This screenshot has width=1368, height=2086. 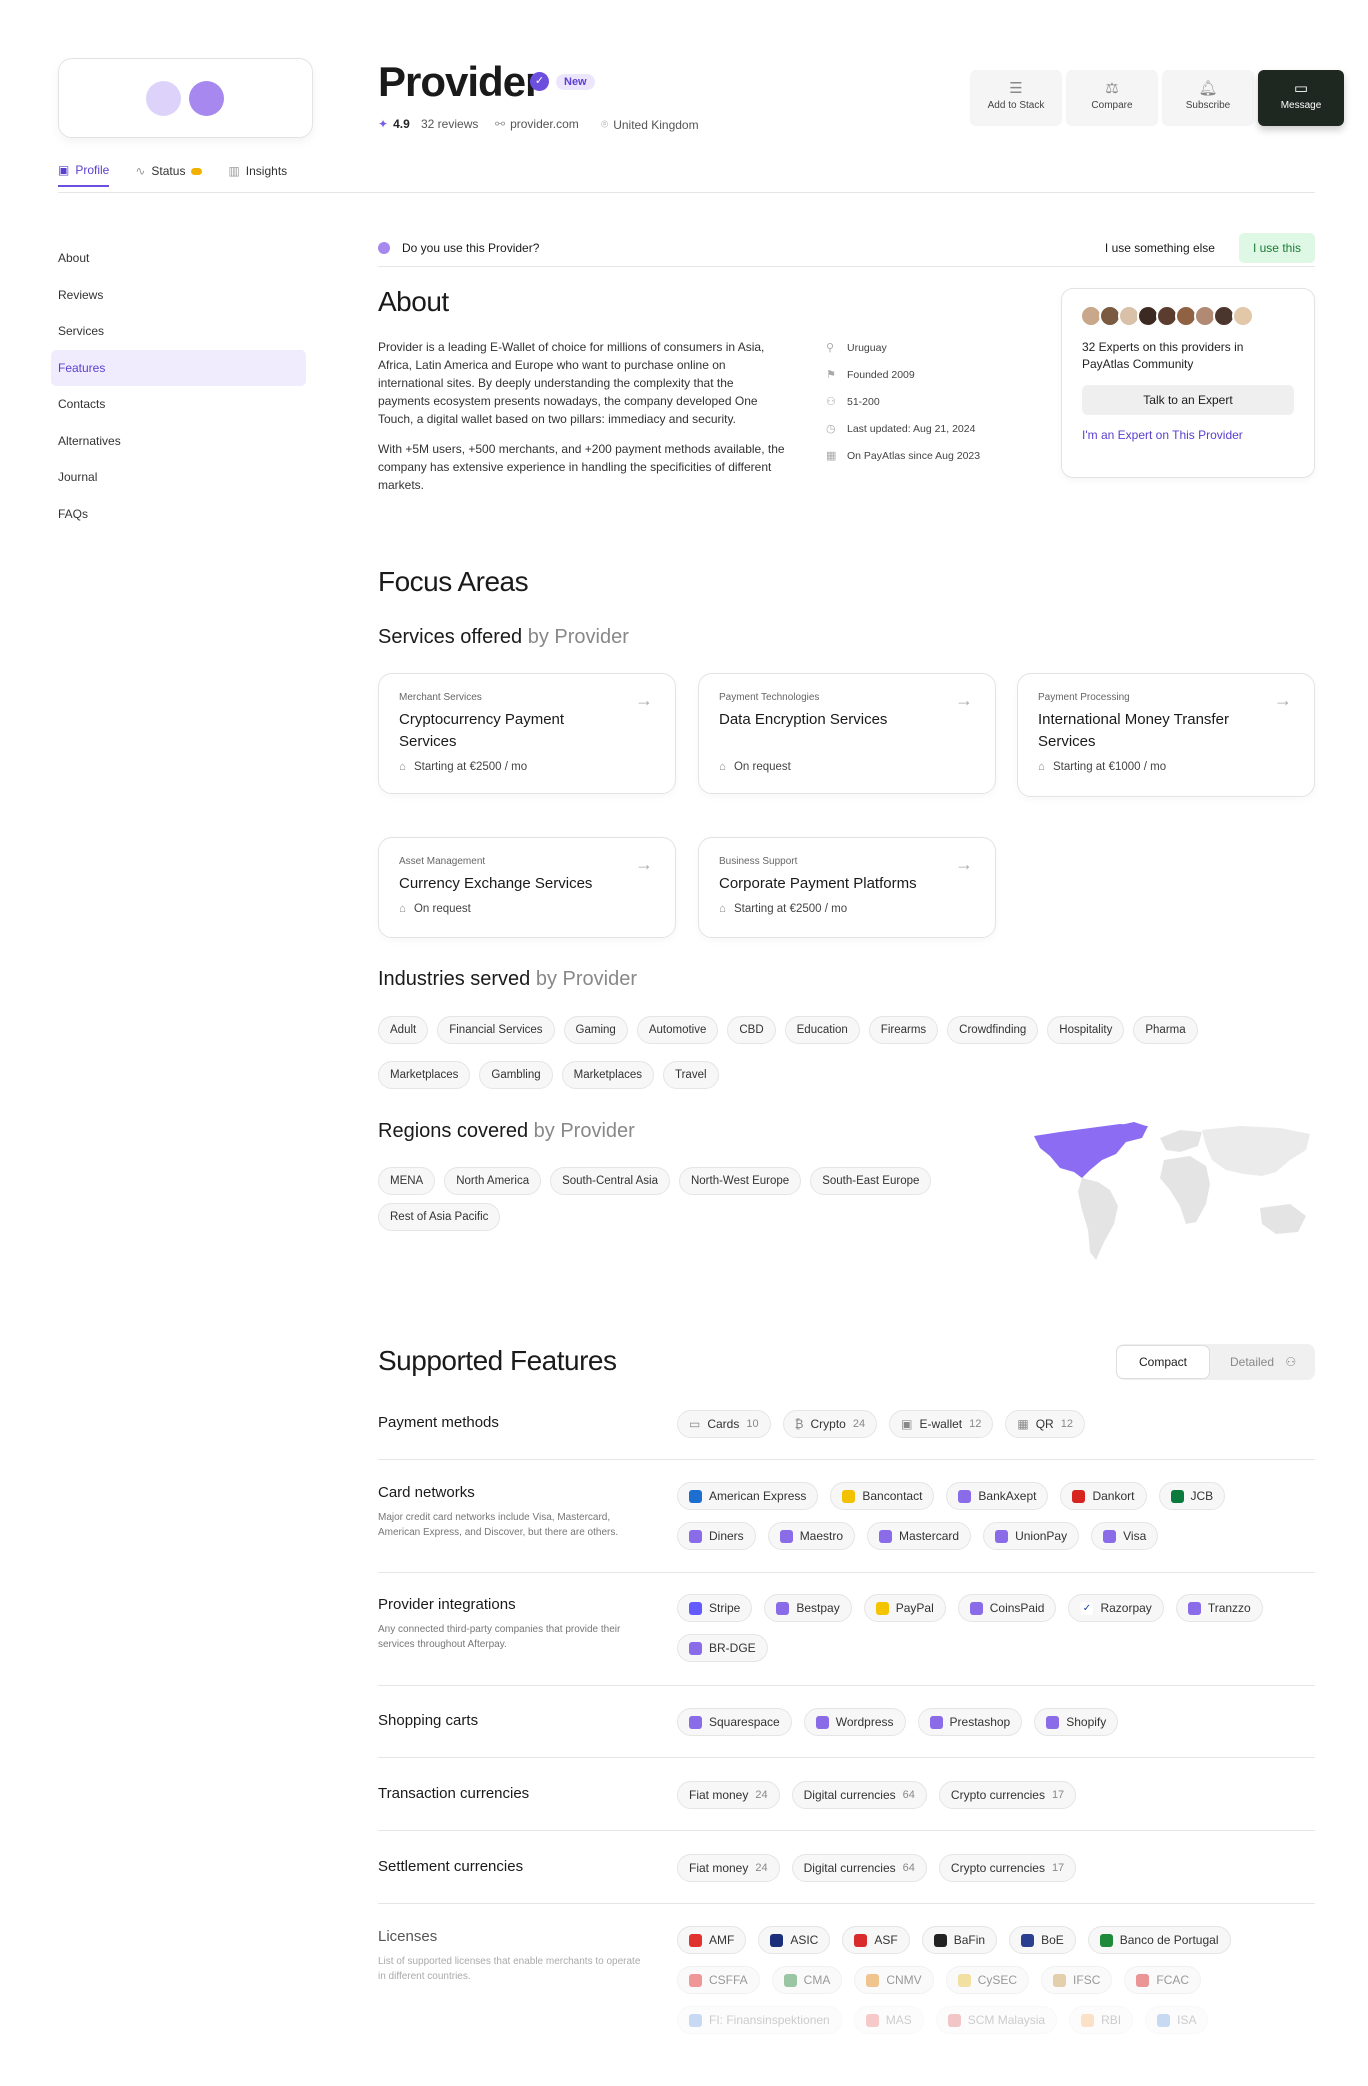 What do you see at coordinates (807, 1980) in the screenshot?
I see `license-chip: CMA` at bounding box center [807, 1980].